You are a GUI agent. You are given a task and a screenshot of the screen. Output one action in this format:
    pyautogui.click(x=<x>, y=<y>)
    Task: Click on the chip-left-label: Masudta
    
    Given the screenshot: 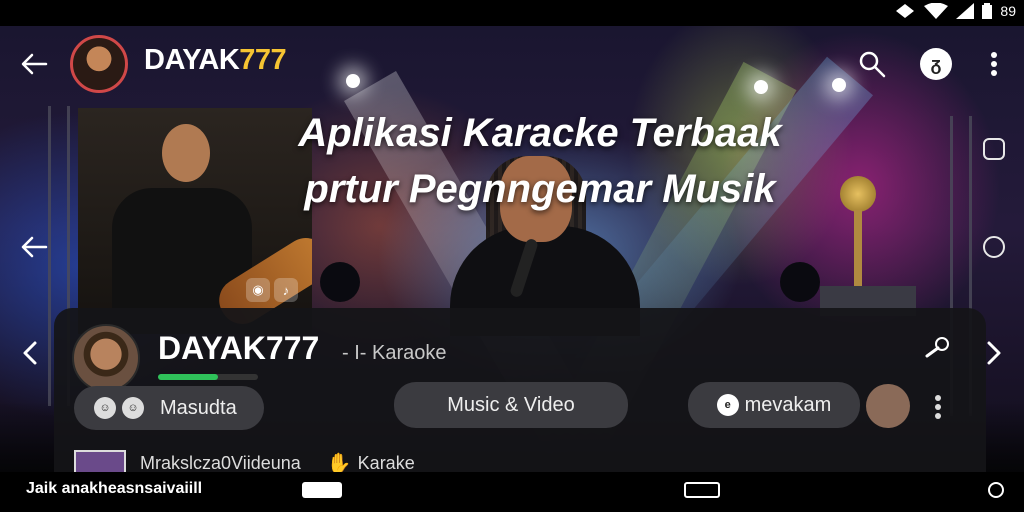 What is the action you would take?
    pyautogui.click(x=198, y=407)
    